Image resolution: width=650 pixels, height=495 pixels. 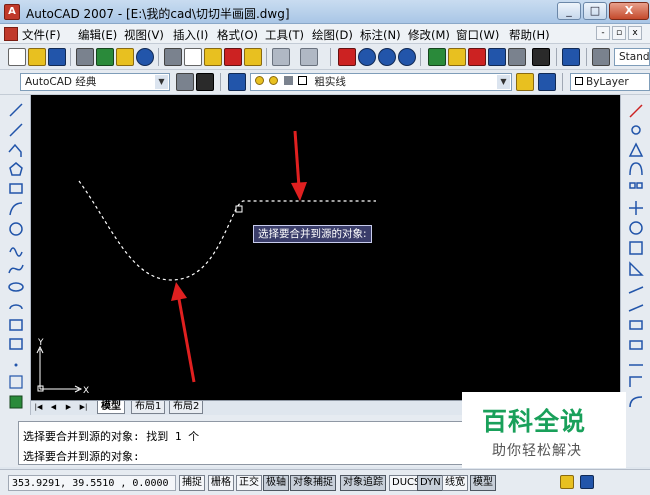 What do you see at coordinates (237, 35) in the screenshot?
I see `menu-format: 格式(O)` at bounding box center [237, 35].